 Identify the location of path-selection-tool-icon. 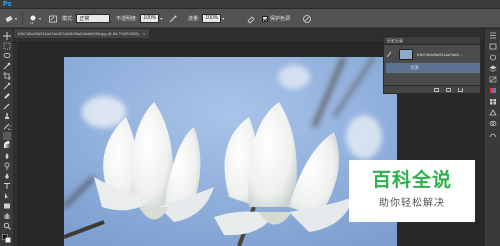
(7, 196).